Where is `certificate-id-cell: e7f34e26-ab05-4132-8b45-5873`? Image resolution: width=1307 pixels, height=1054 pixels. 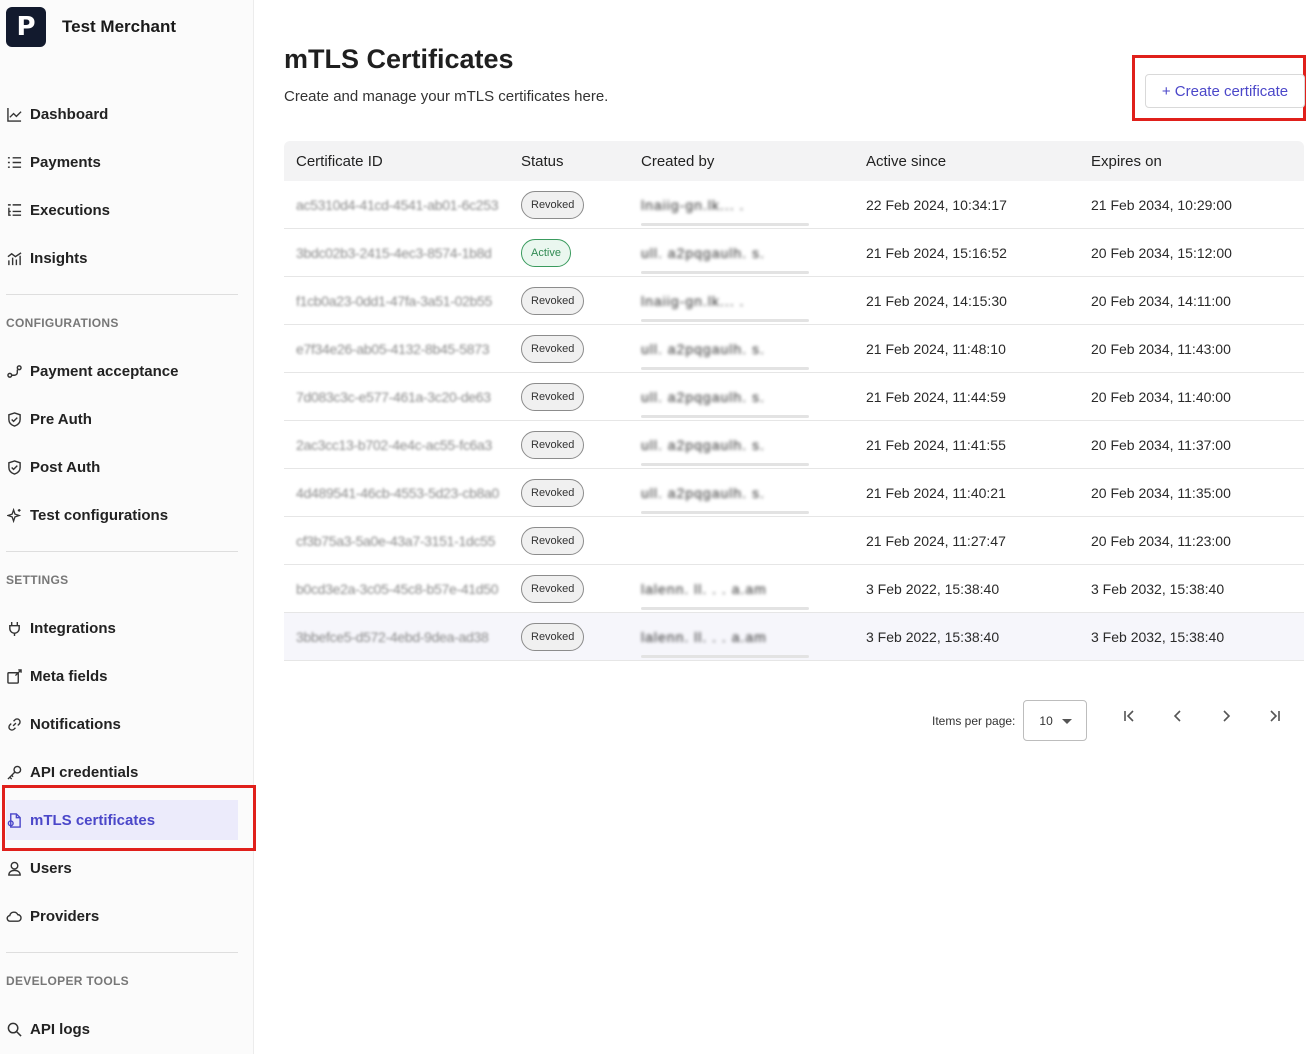 certificate-id-cell: e7f34e26-ab05-4132-8b45-5873 is located at coordinates (402, 349).